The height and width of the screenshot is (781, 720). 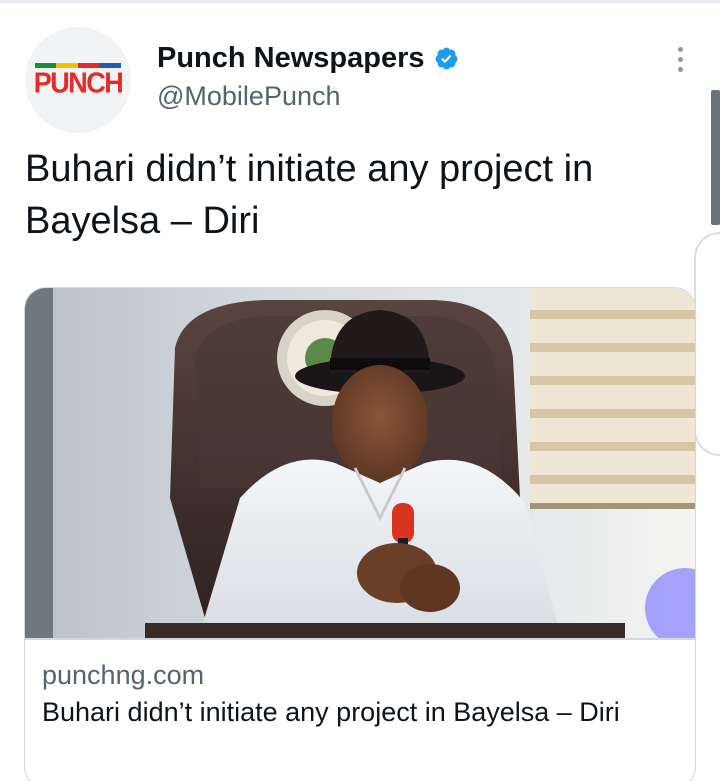 I want to click on window-blinds, so click(x=612, y=398).